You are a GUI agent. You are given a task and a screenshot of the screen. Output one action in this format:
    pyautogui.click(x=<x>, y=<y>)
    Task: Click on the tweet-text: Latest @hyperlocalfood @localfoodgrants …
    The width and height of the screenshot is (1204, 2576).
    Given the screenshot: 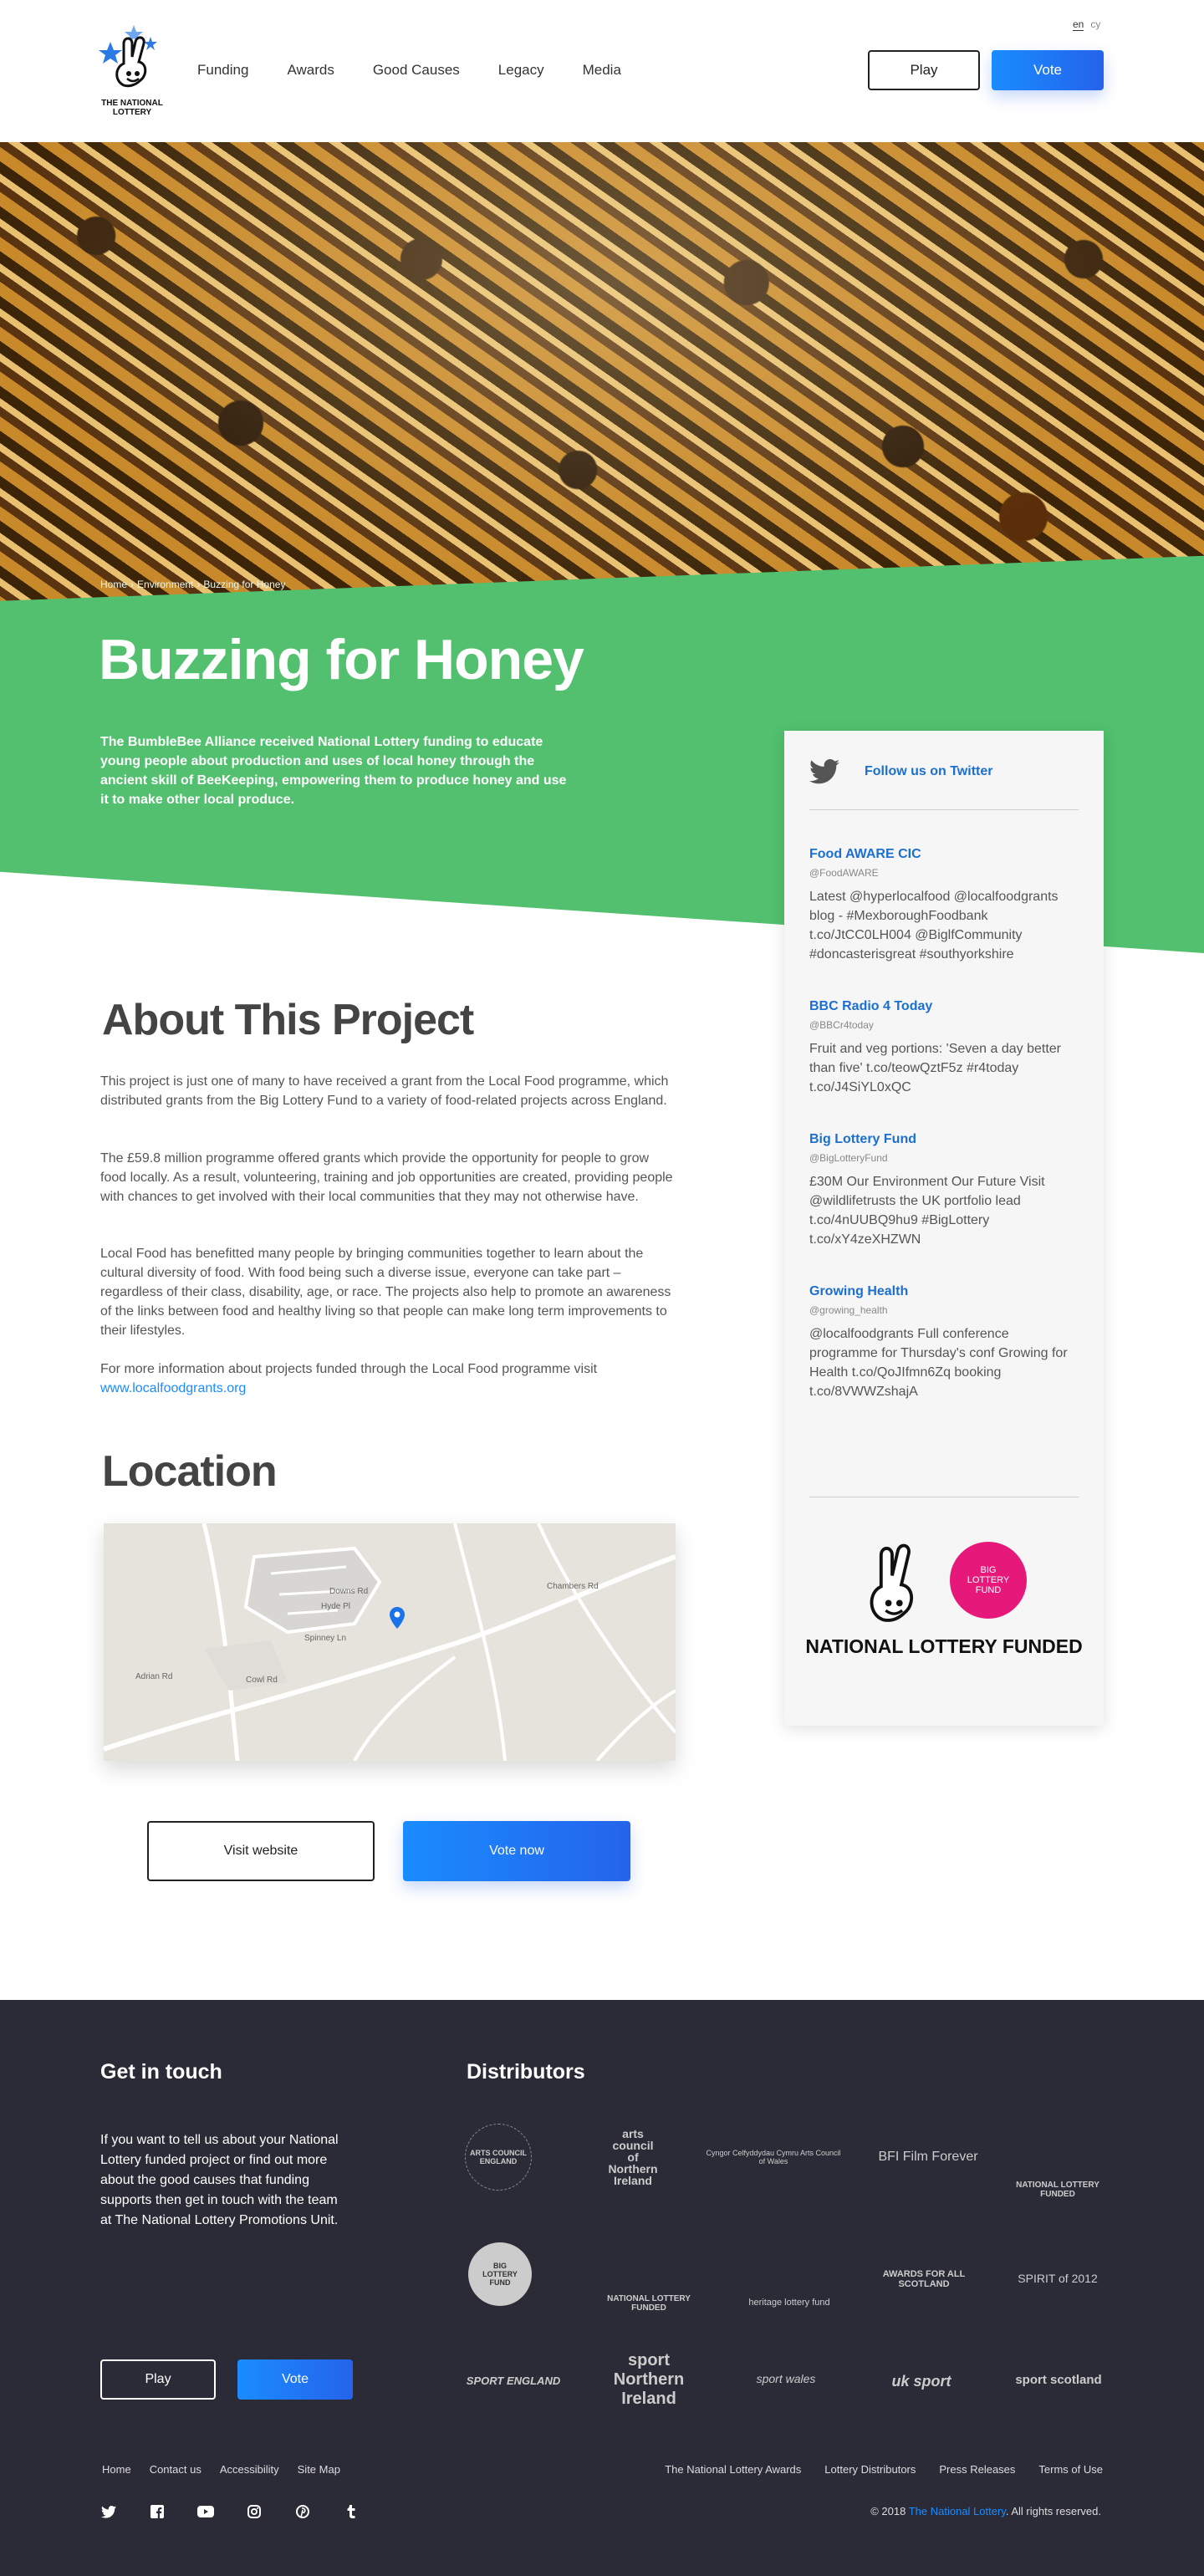 What is the action you would take?
    pyautogui.click(x=934, y=926)
    